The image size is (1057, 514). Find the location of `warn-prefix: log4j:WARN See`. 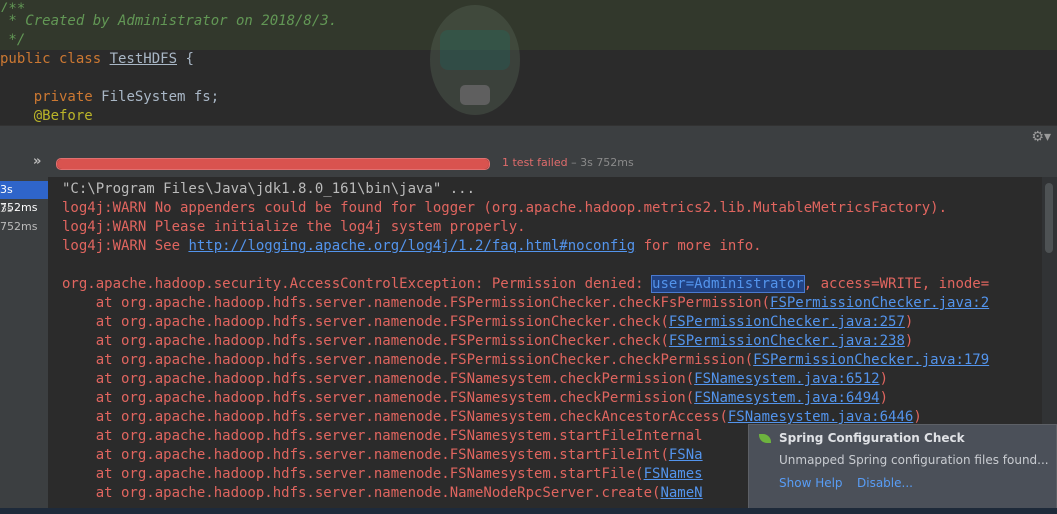

warn-prefix: log4j:WARN See is located at coordinates (125, 246).